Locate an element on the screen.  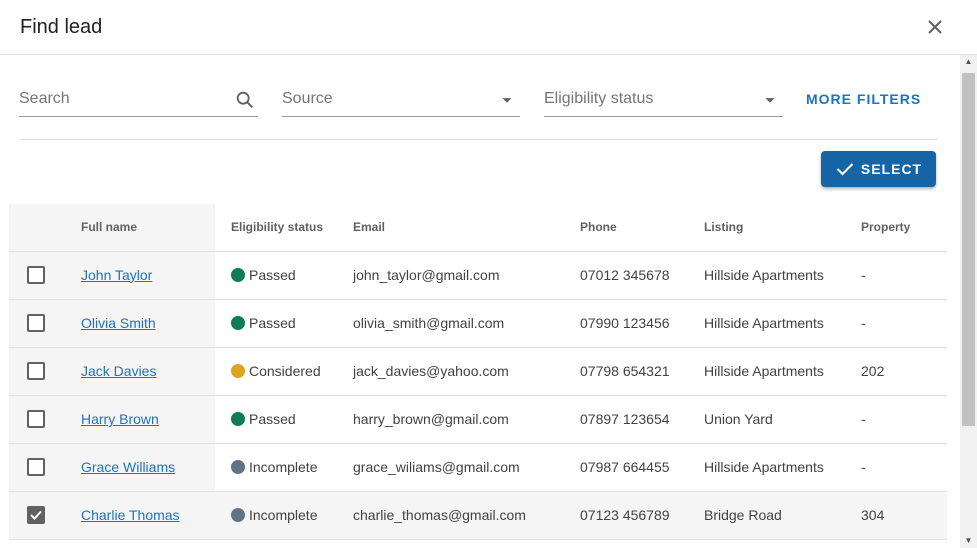
header-phone: Phone is located at coordinates (642, 228).